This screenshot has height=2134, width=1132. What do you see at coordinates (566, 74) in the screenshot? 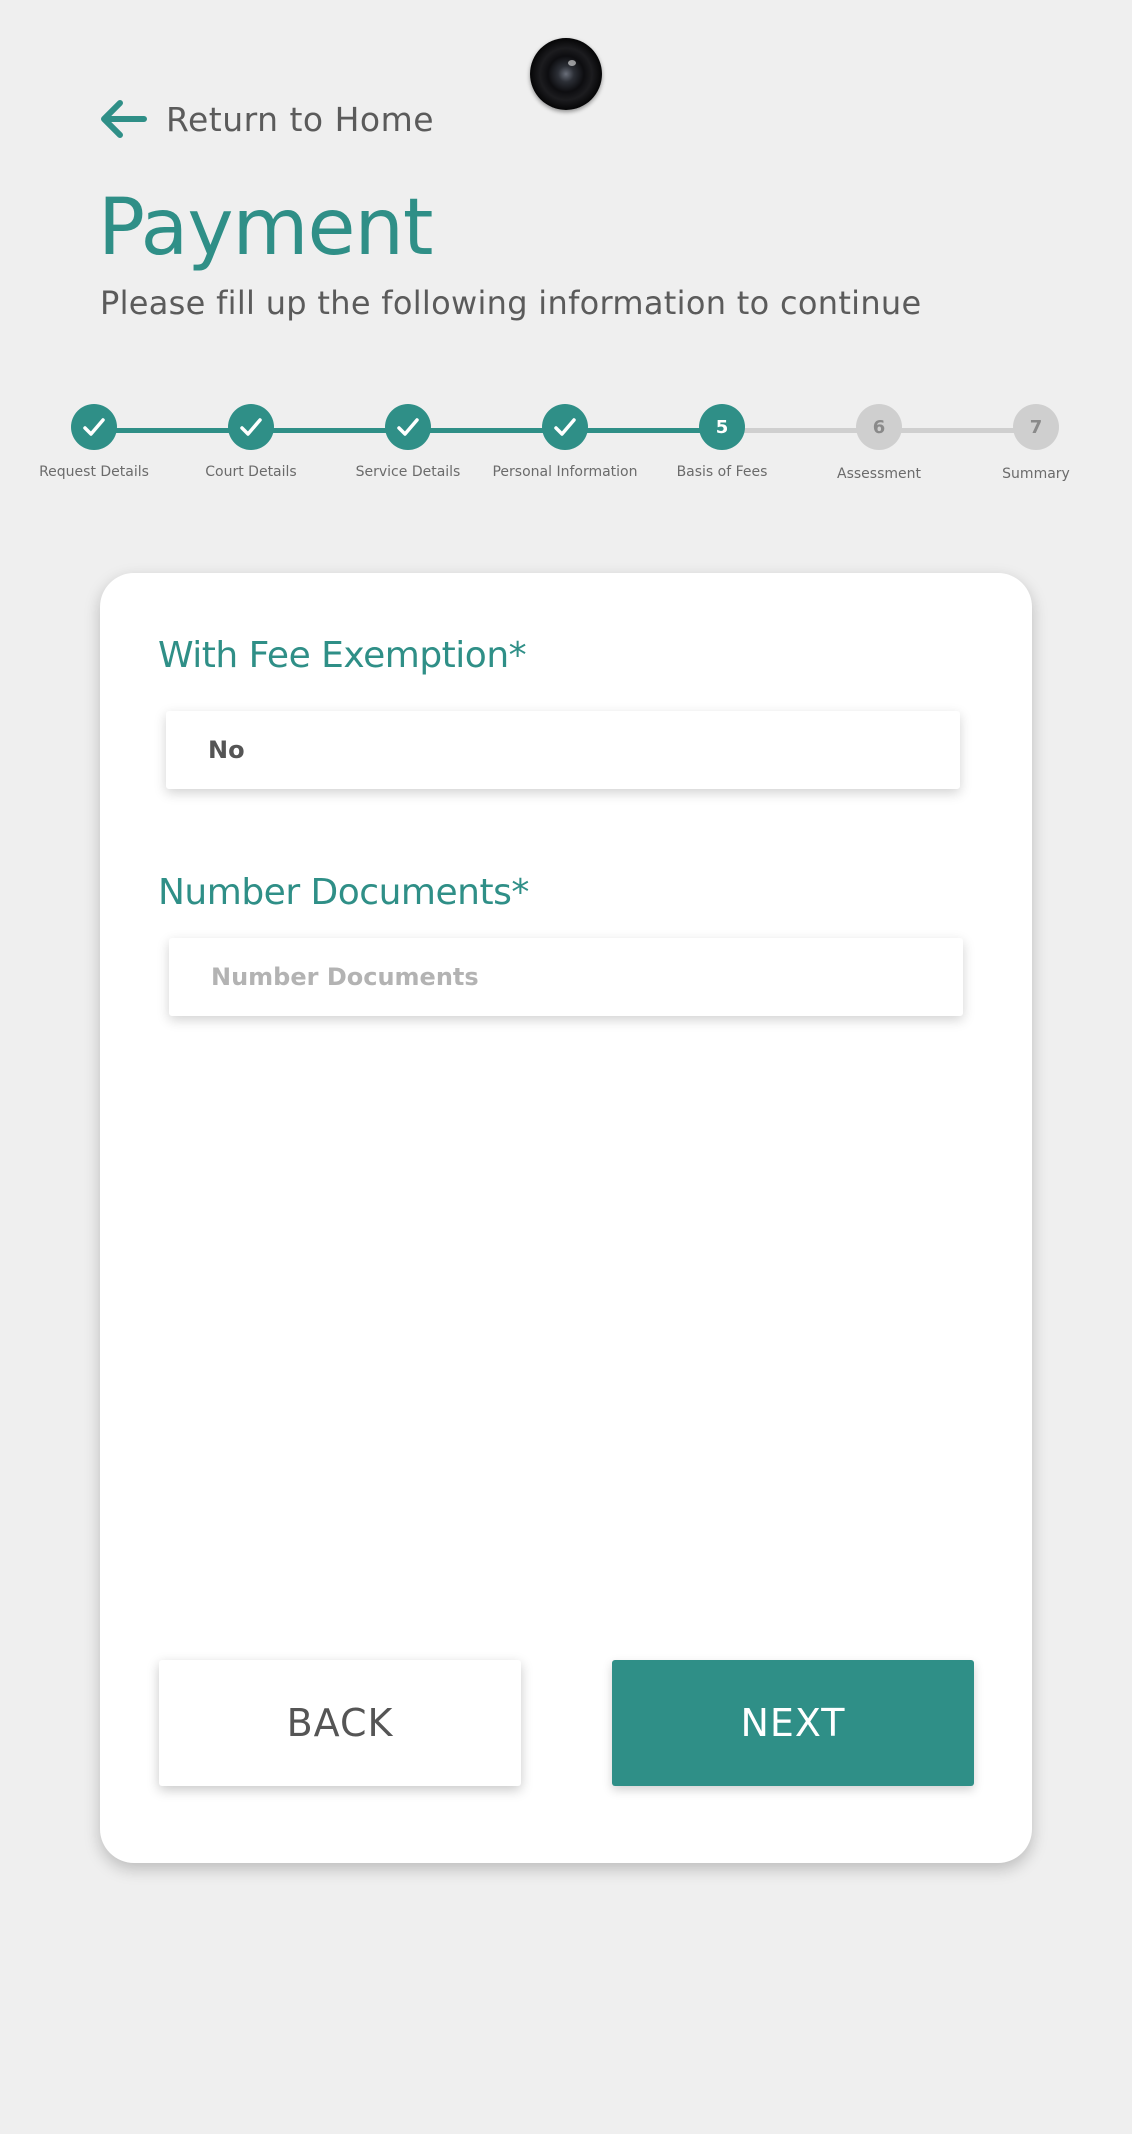
I see `camera-icon` at bounding box center [566, 74].